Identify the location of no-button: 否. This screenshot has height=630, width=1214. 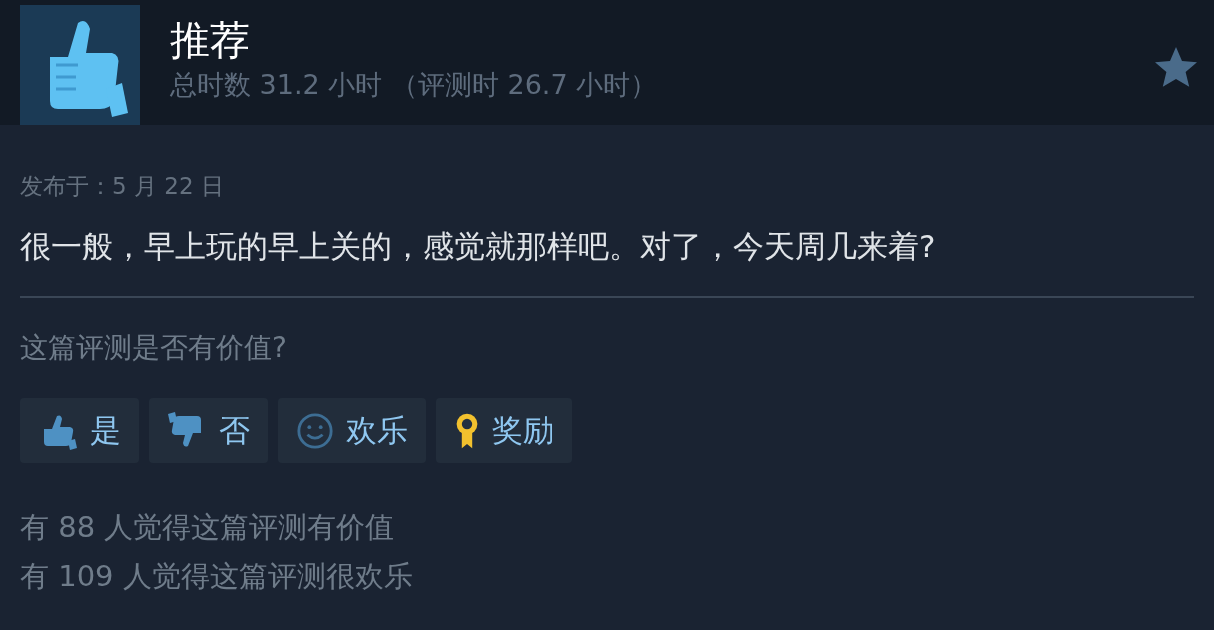
(208, 430).